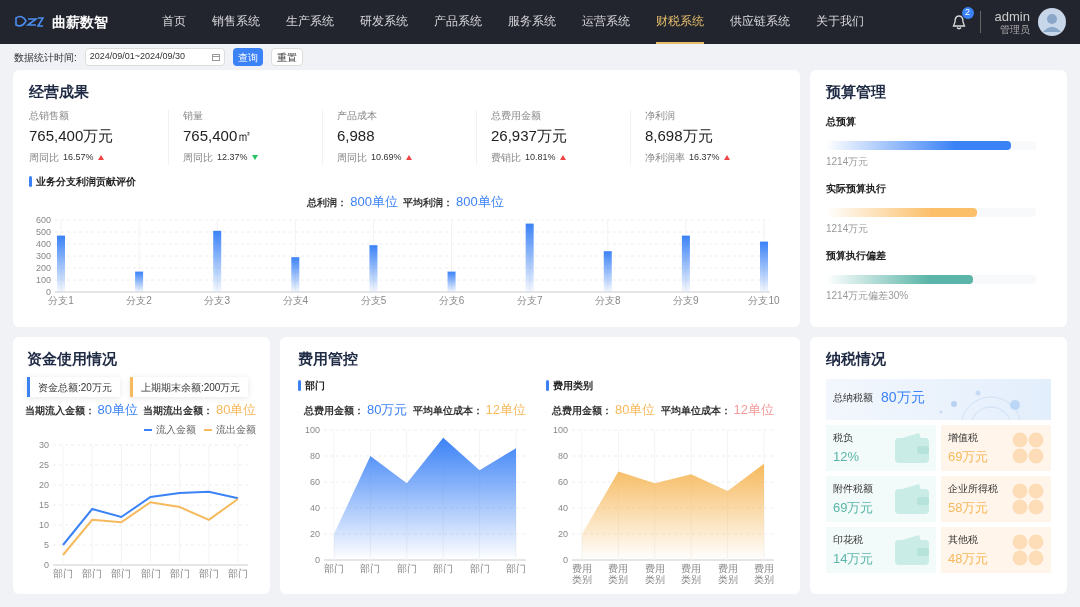  I want to click on section-title: 费用类别, so click(573, 385).